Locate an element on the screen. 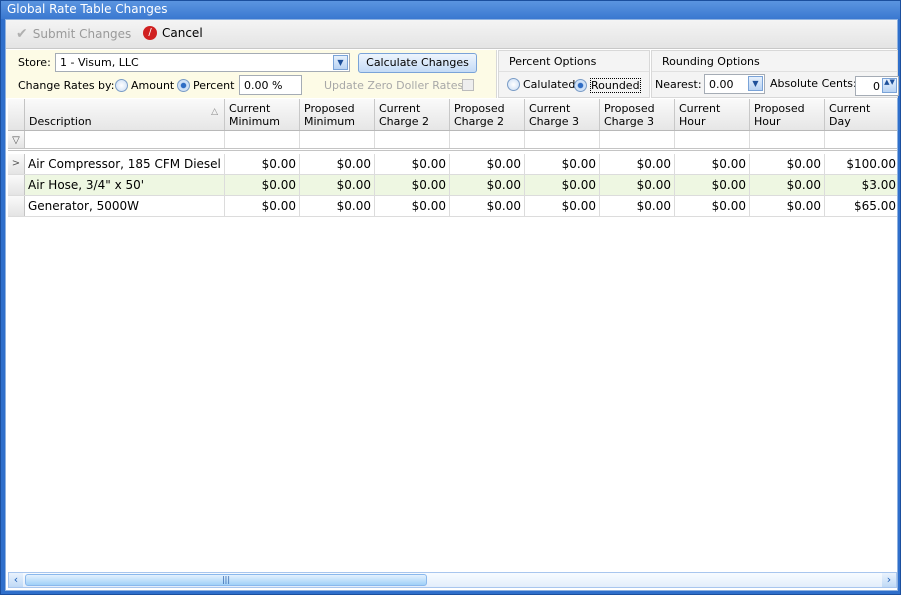  column-header-label: Proposed Hour is located at coordinates (779, 115).